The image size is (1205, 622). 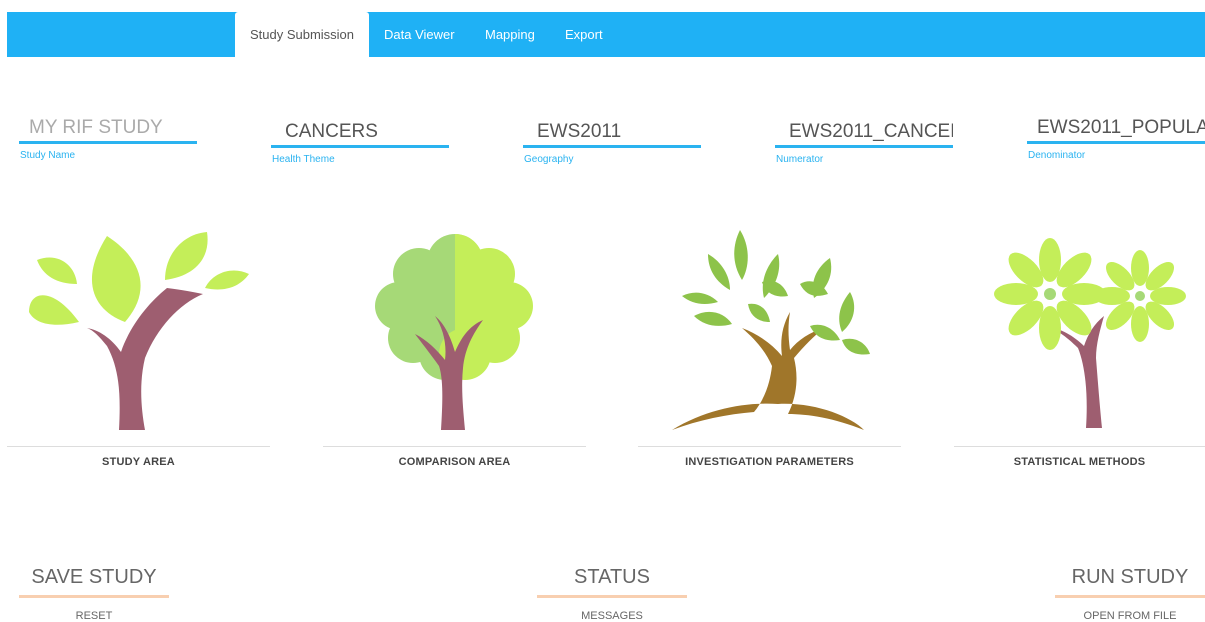 I want to click on comparison-area-label: COMPARISON AREA, so click(x=454, y=462).